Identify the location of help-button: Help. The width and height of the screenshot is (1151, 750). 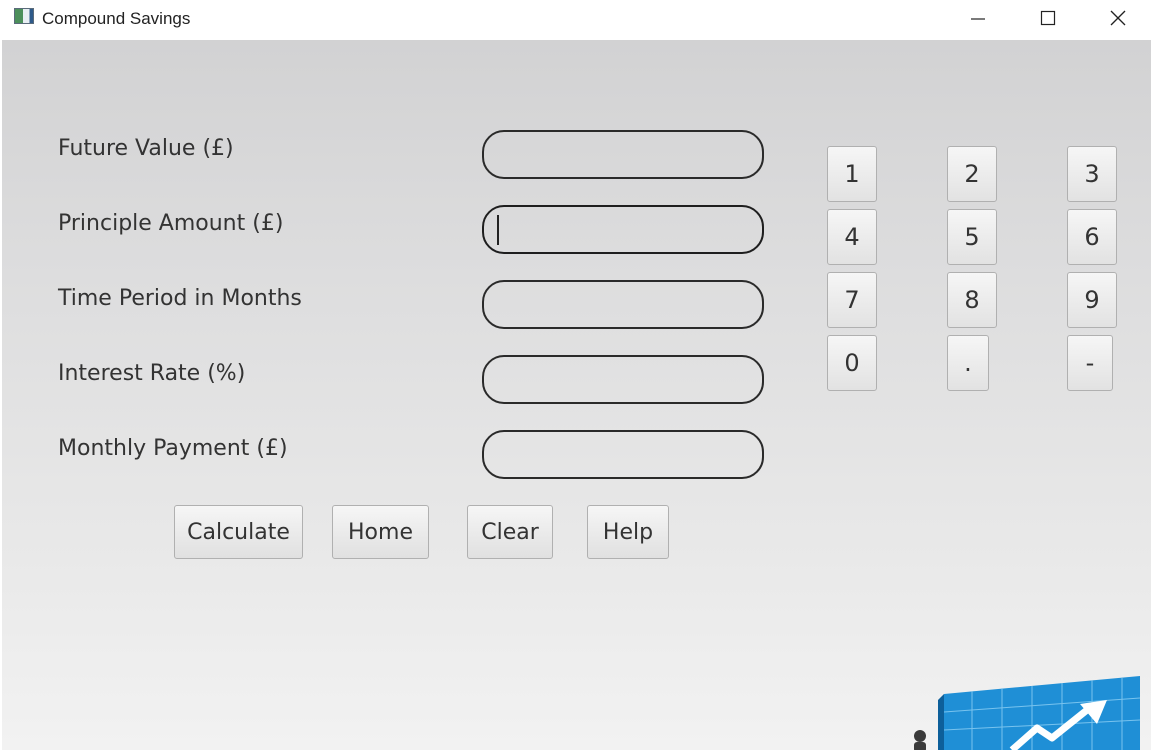
(628, 532).